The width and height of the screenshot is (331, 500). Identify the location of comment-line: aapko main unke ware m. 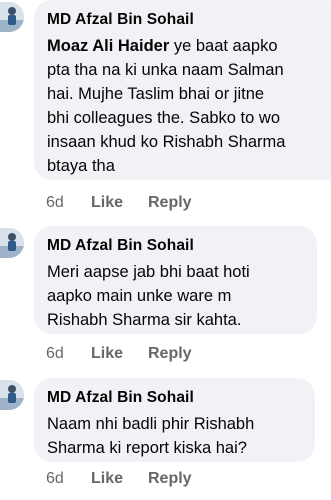
(139, 296).